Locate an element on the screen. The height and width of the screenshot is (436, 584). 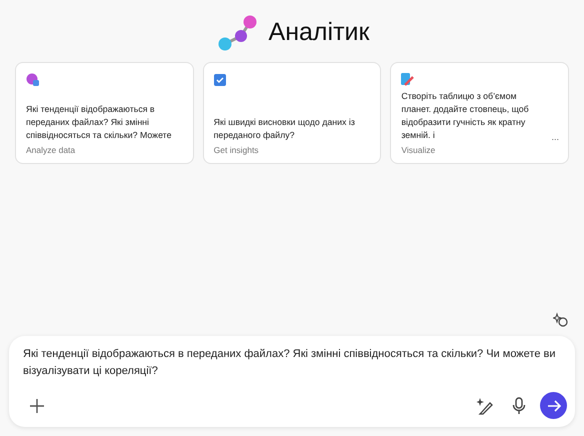
card-label: Get insights is located at coordinates (237, 150).